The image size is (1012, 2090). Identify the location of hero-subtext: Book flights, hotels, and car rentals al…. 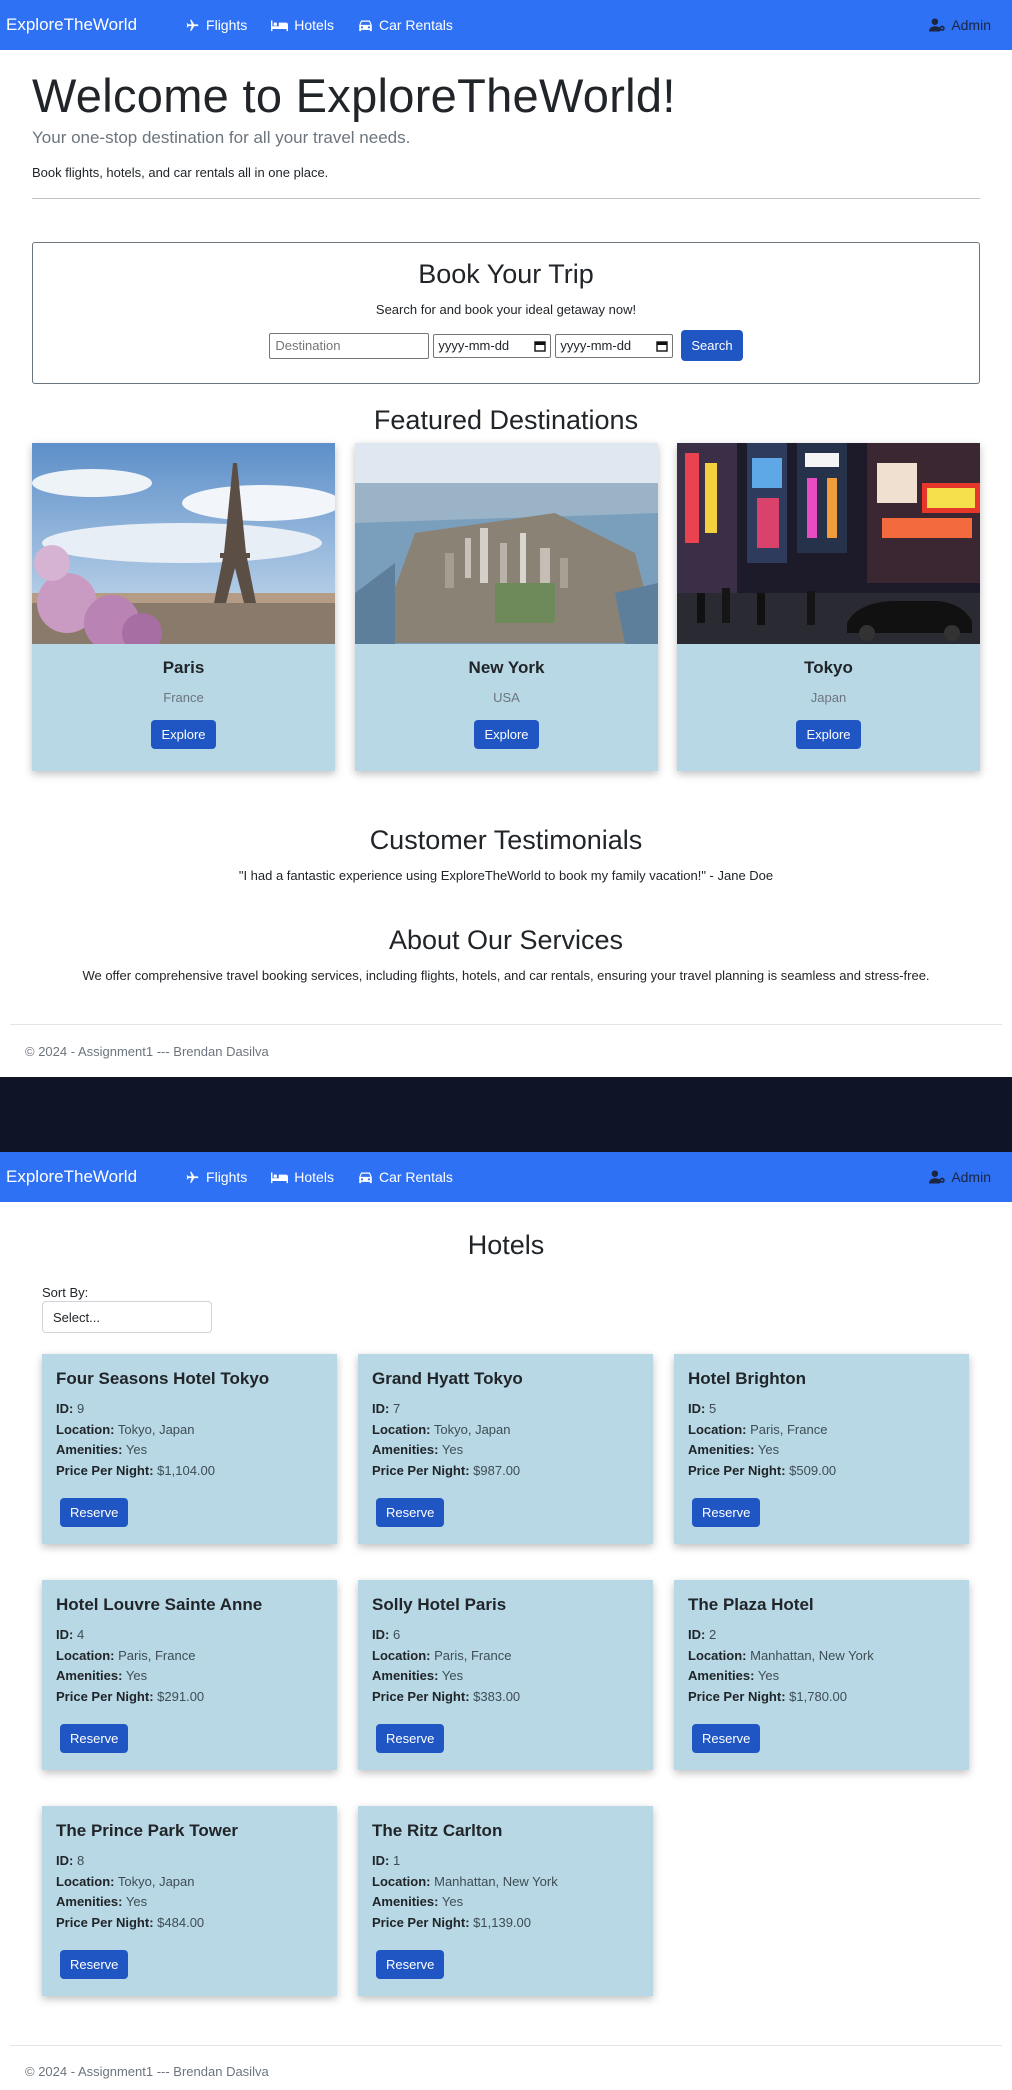
(180, 172).